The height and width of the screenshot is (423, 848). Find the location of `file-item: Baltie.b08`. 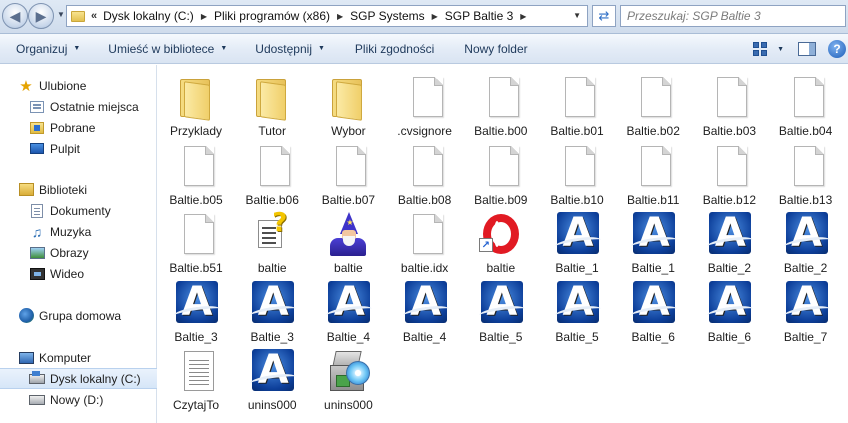

file-item: Baltie.b08 is located at coordinates (425, 175).